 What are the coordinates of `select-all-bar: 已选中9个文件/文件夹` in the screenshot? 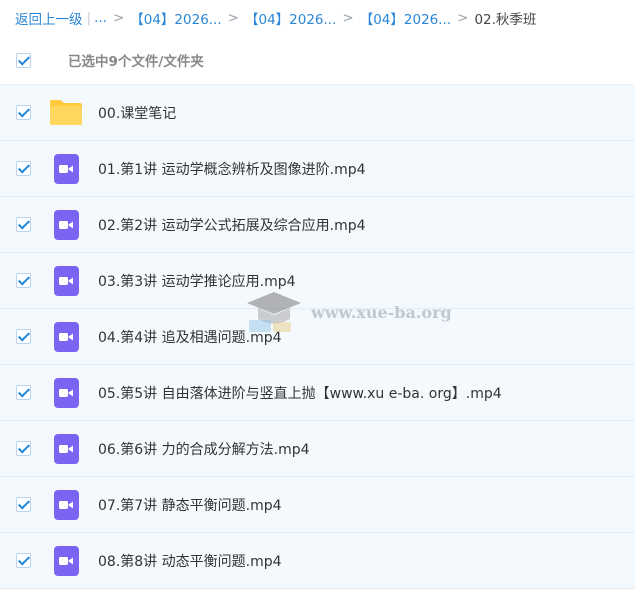 It's located at (317, 60).